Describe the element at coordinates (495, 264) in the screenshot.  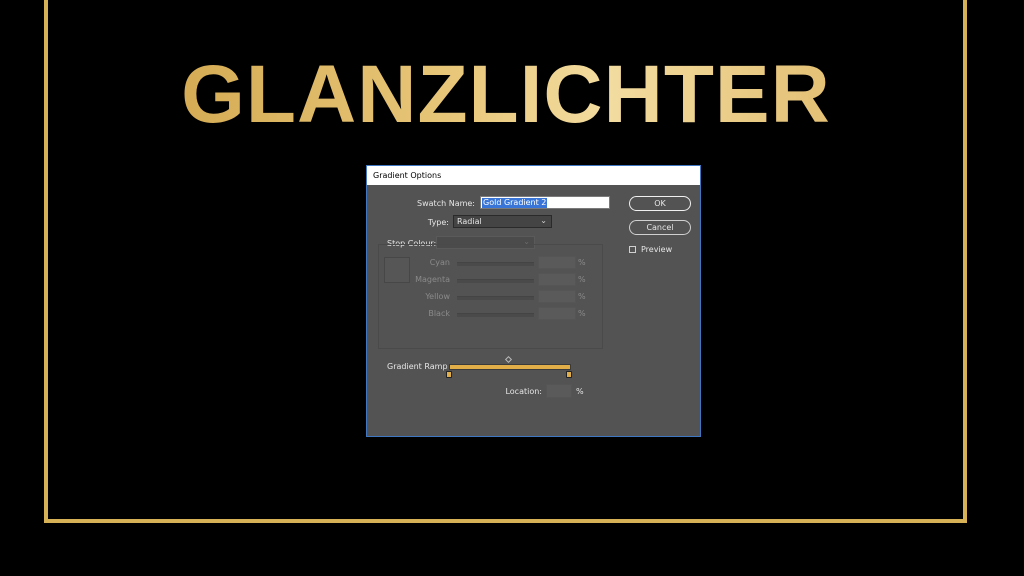
I see `cyan-slider` at that location.